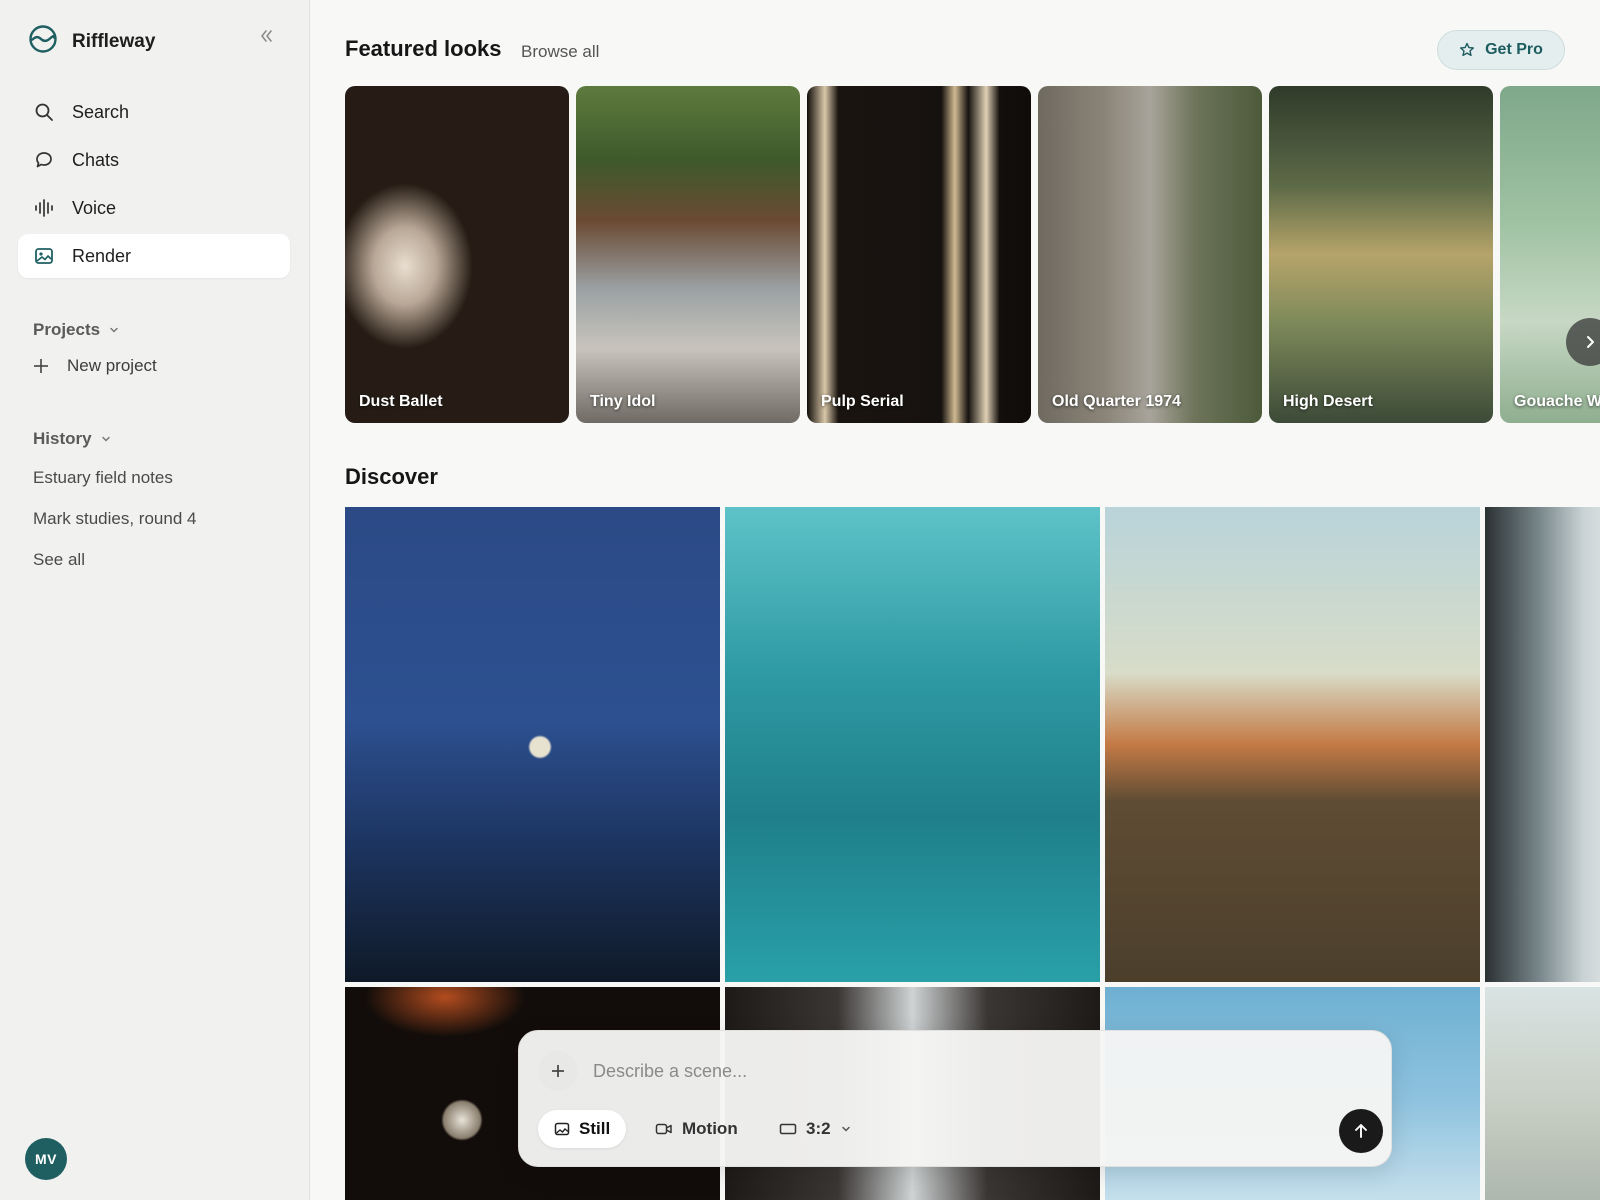 This screenshot has height=1200, width=1600. Describe the element at coordinates (67, 329) in the screenshot. I see `projects-label: Projects` at that location.